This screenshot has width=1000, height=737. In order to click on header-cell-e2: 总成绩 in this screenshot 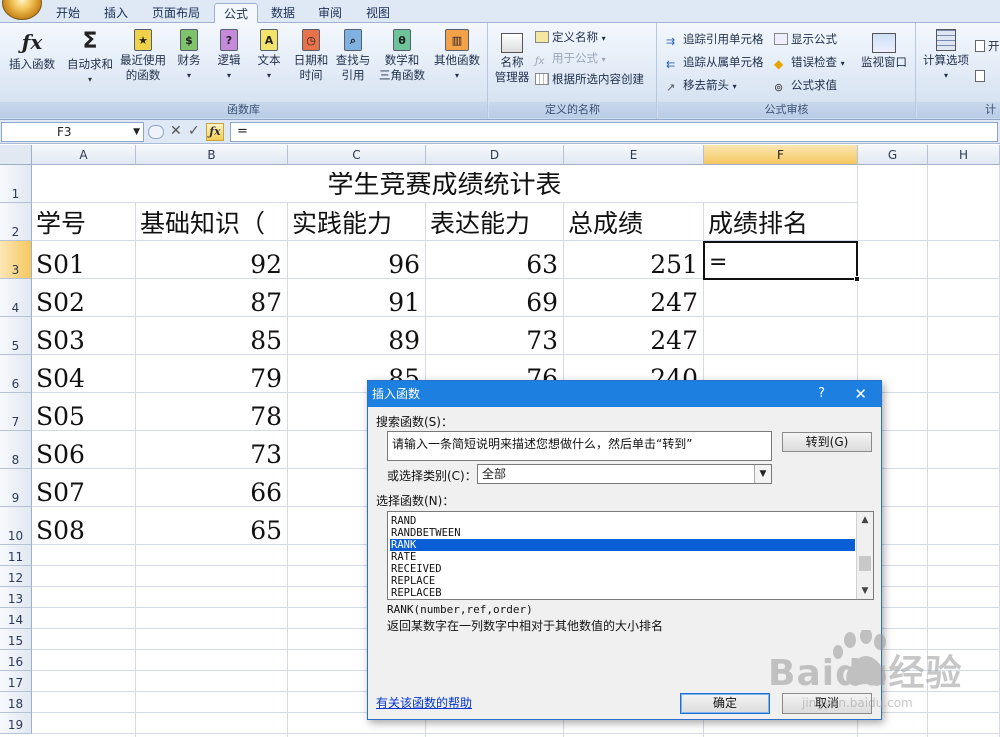, I will do `click(633, 223)`.